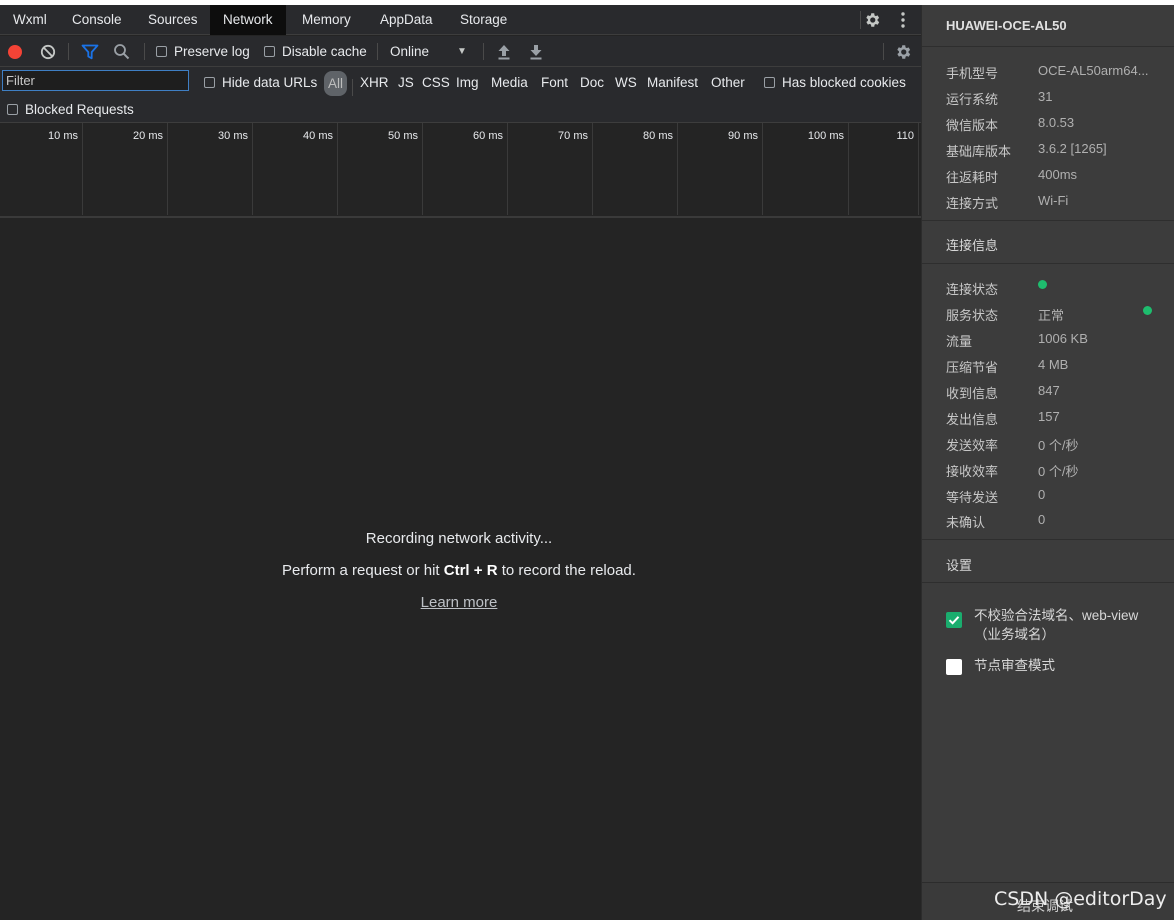  Describe the element at coordinates (470, 570) in the screenshot. I see `reload-shortcut: Ctrl + R` at that location.